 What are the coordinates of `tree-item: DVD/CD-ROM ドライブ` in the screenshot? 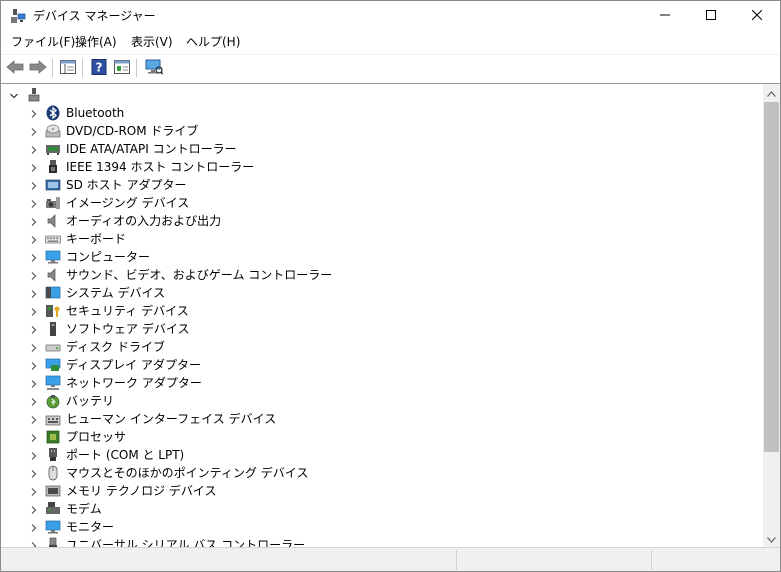 It's located at (381, 131).